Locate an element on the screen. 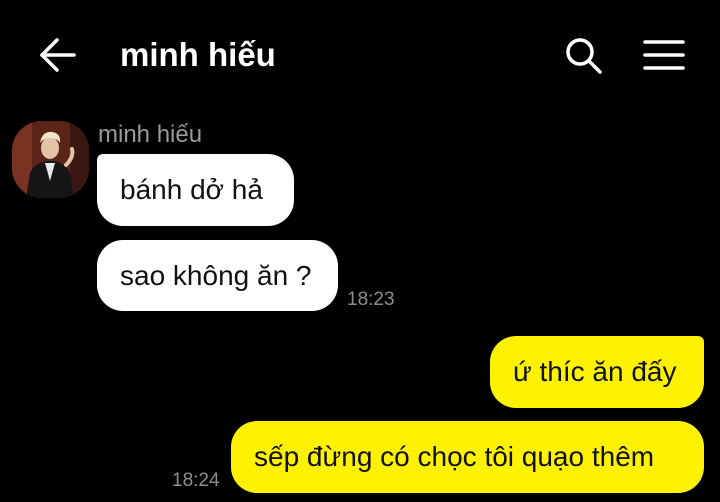  search-button is located at coordinates (584, 56).